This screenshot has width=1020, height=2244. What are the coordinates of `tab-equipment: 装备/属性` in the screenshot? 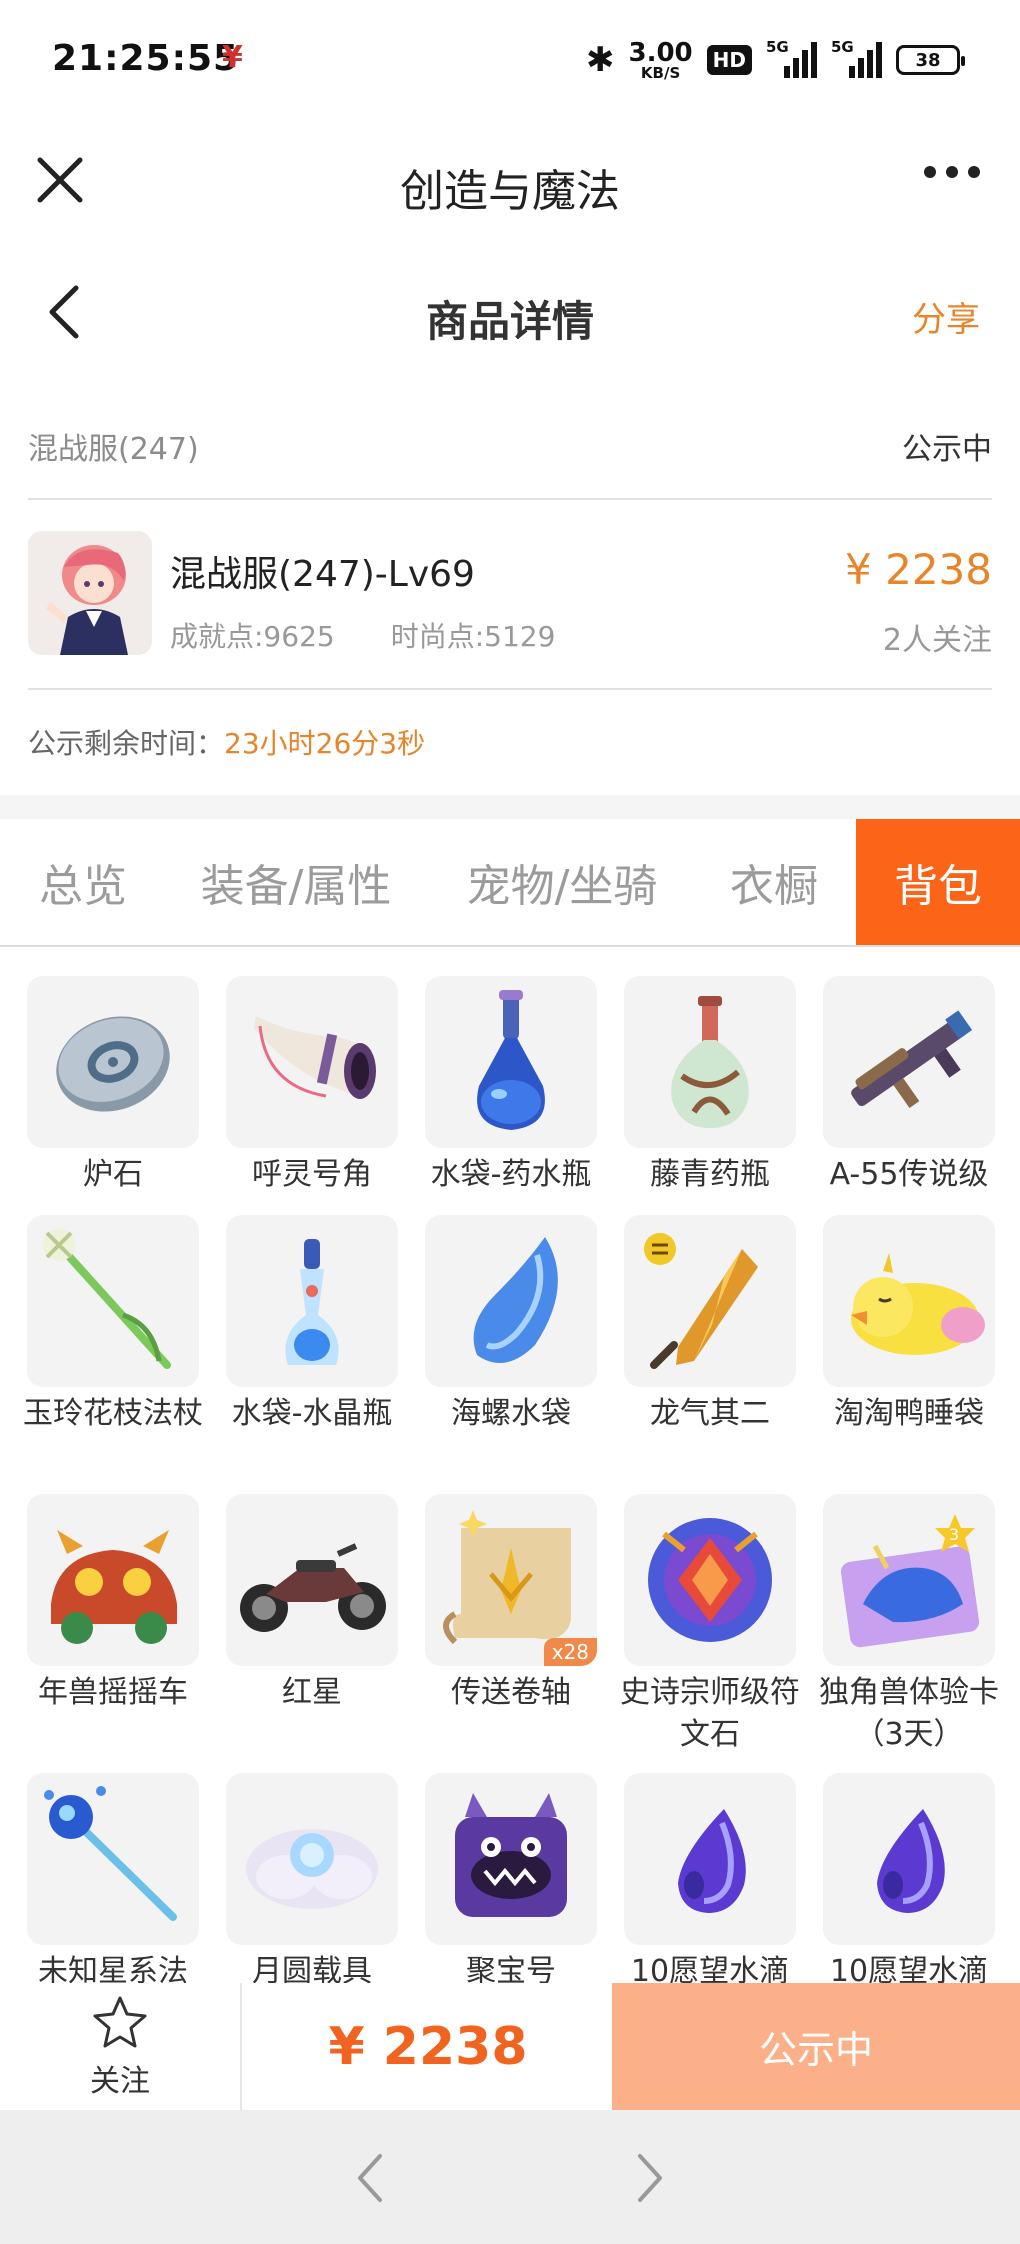 It's located at (296, 882).